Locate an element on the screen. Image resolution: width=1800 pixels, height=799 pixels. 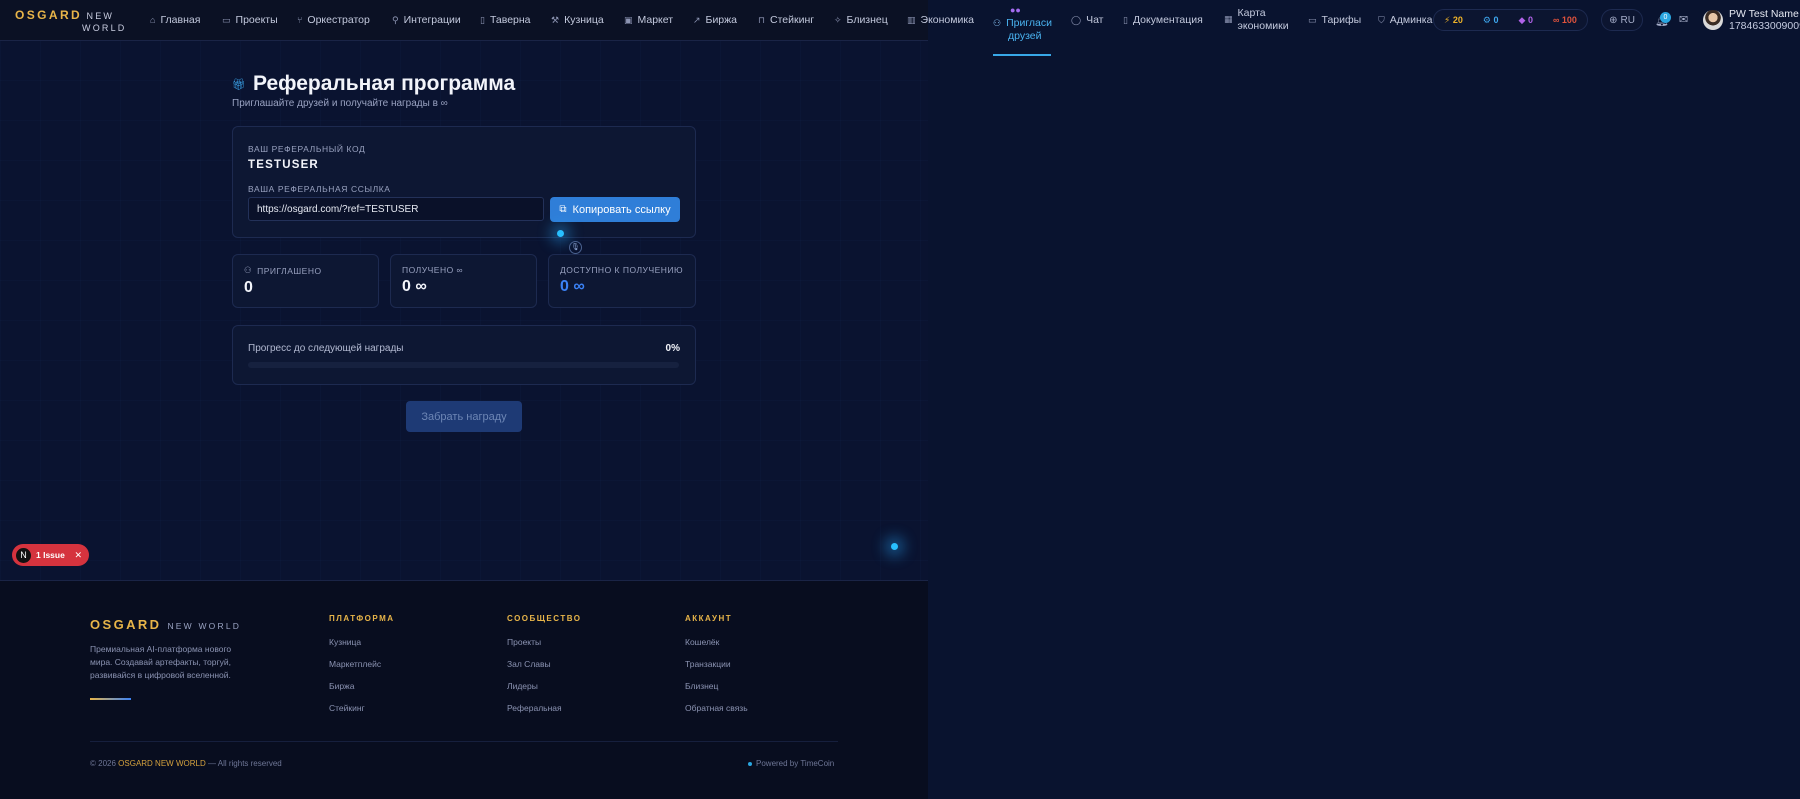
footer-logo: OSGARD NEW WORLD is located at coordinates (165, 625).